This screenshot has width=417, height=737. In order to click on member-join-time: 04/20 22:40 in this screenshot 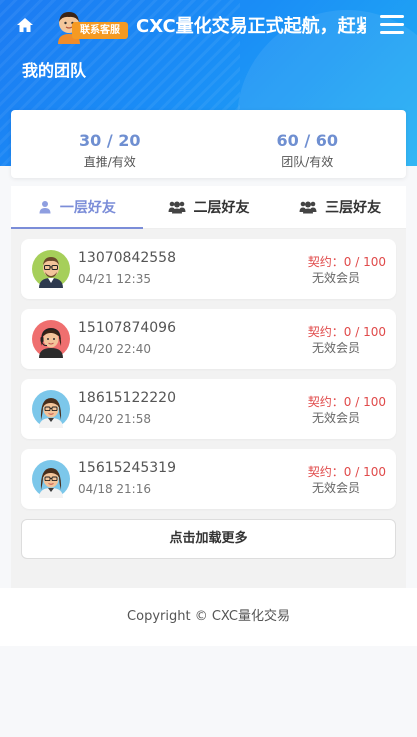, I will do `click(114, 349)`.